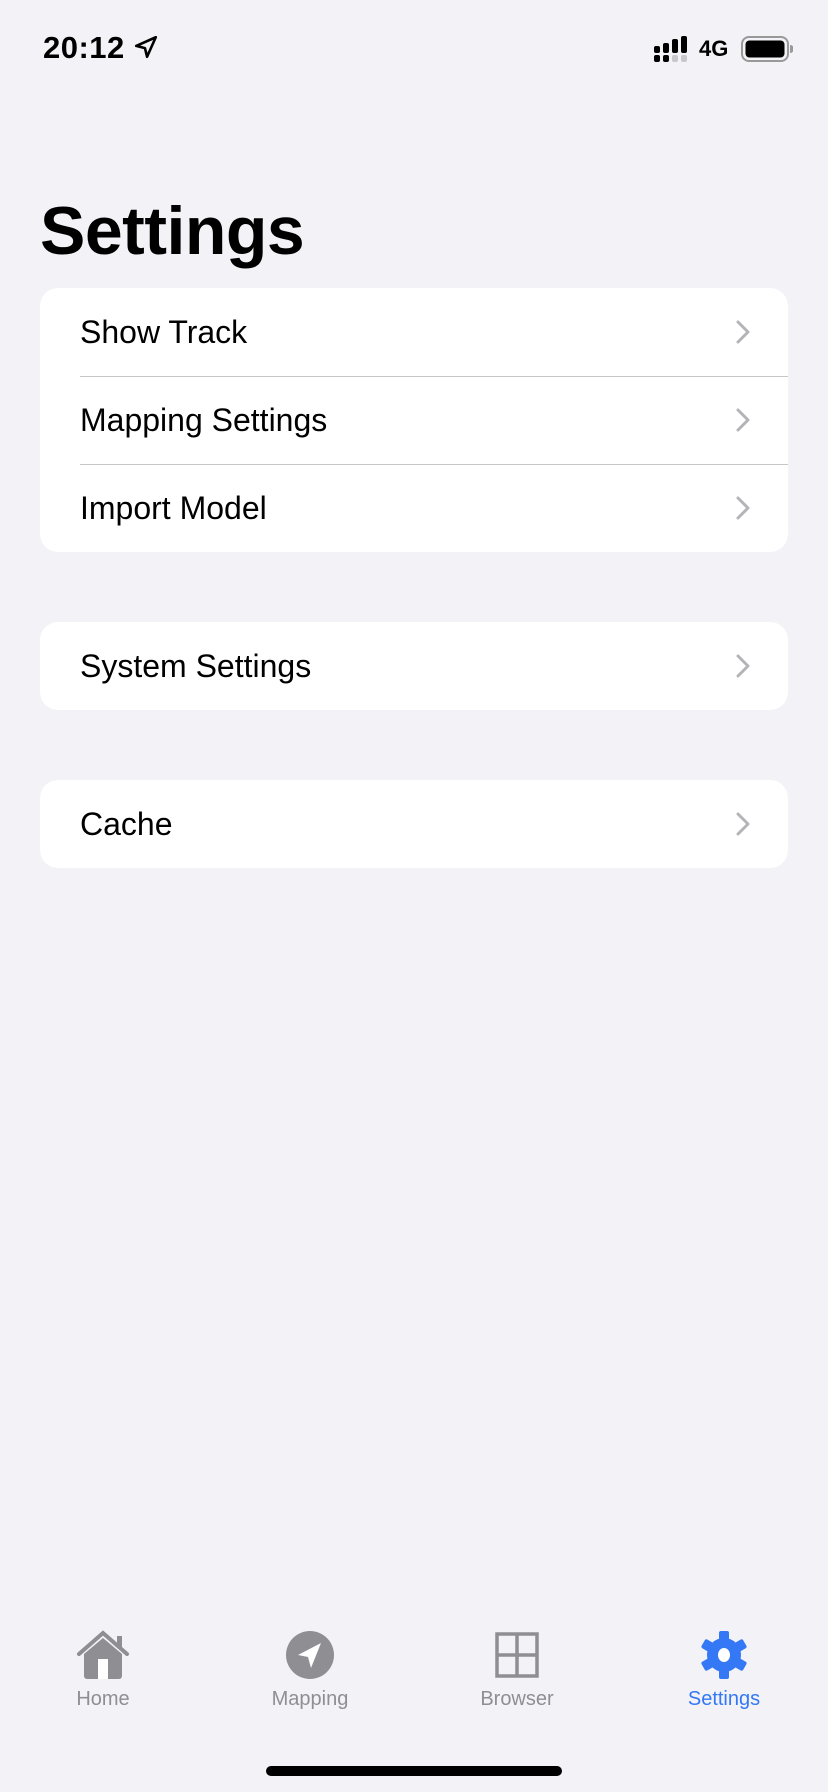 Image resolution: width=828 pixels, height=1792 pixels. What do you see at coordinates (517, 1699) in the screenshot?
I see `tab-label: Browser` at bounding box center [517, 1699].